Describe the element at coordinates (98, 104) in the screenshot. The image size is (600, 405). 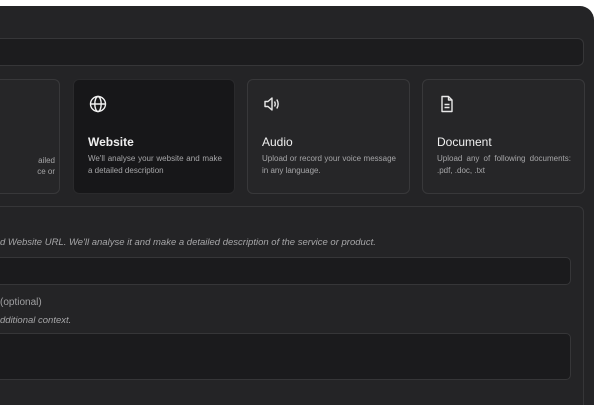
I see `globe-icon` at that location.